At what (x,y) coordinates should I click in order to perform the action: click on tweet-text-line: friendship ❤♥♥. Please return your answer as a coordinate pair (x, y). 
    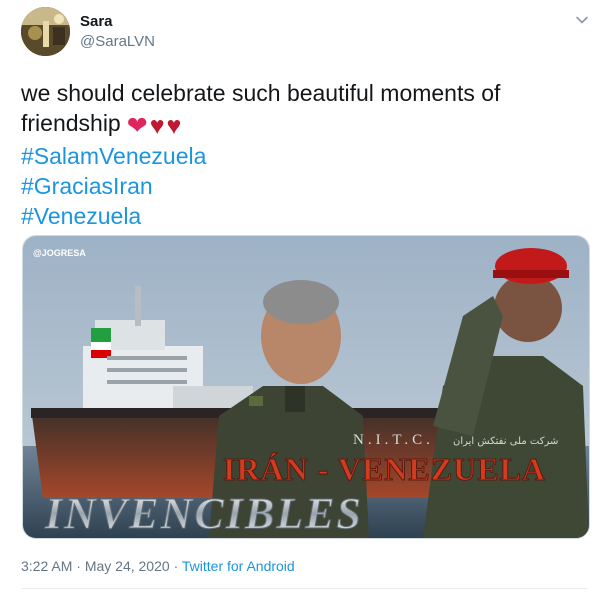
    Looking at the image, I should click on (301, 124).